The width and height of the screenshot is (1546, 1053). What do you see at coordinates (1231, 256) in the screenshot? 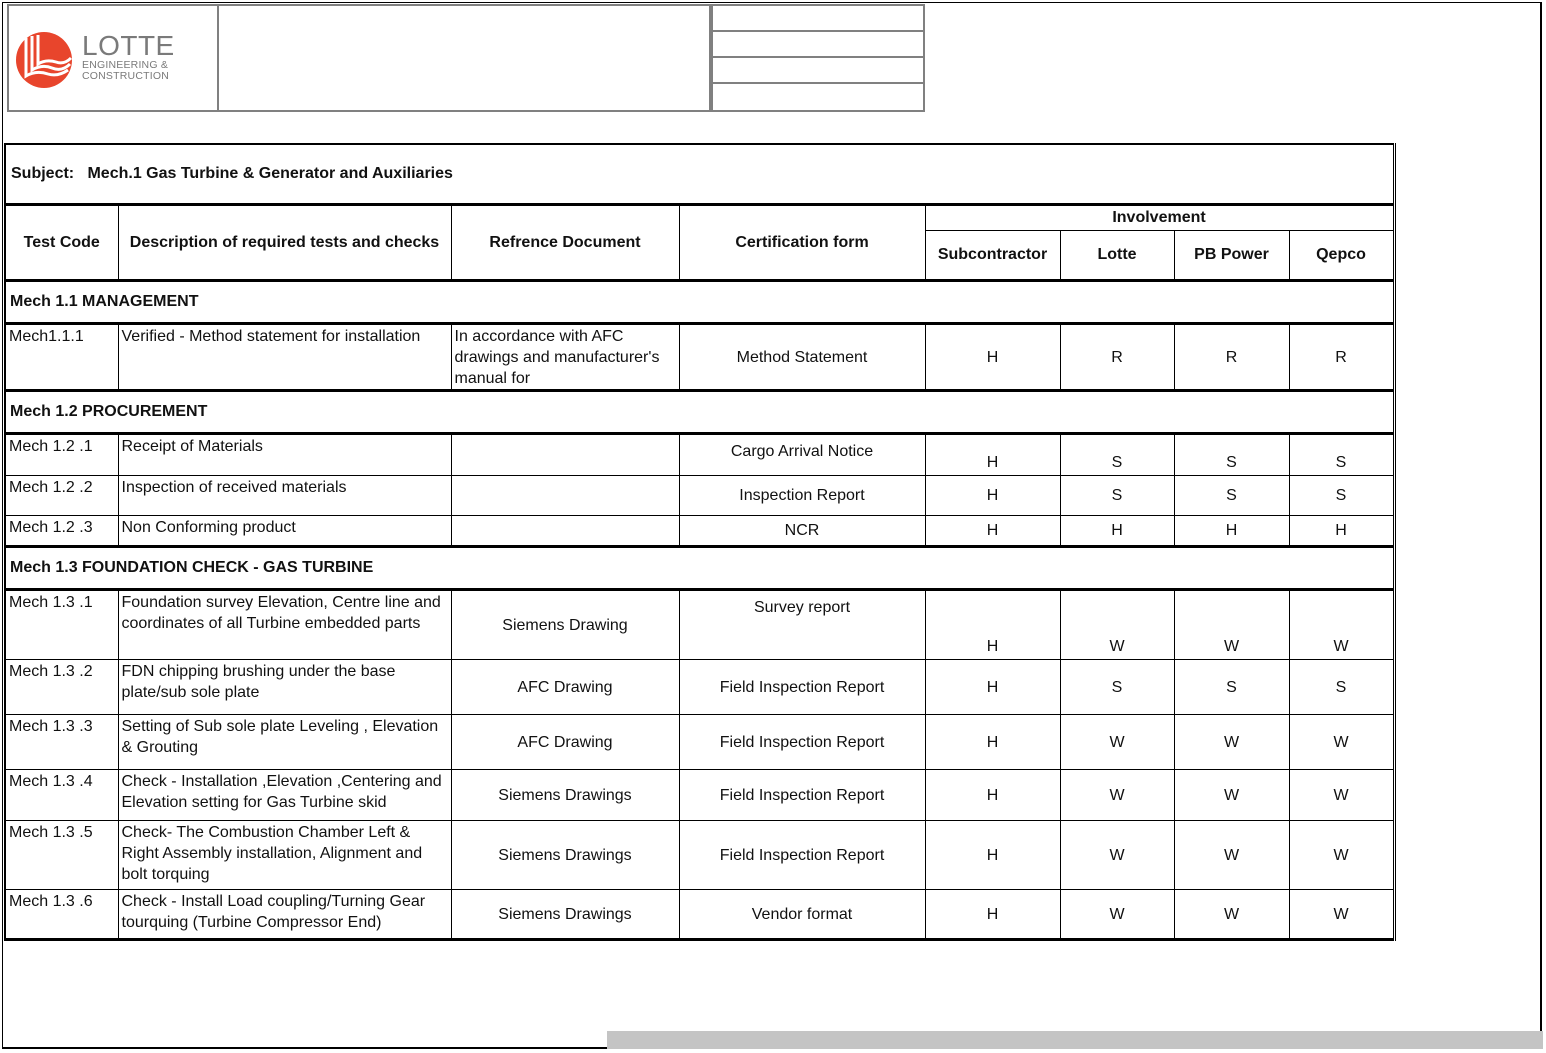
I see `col-pb-power: PB Power` at bounding box center [1231, 256].